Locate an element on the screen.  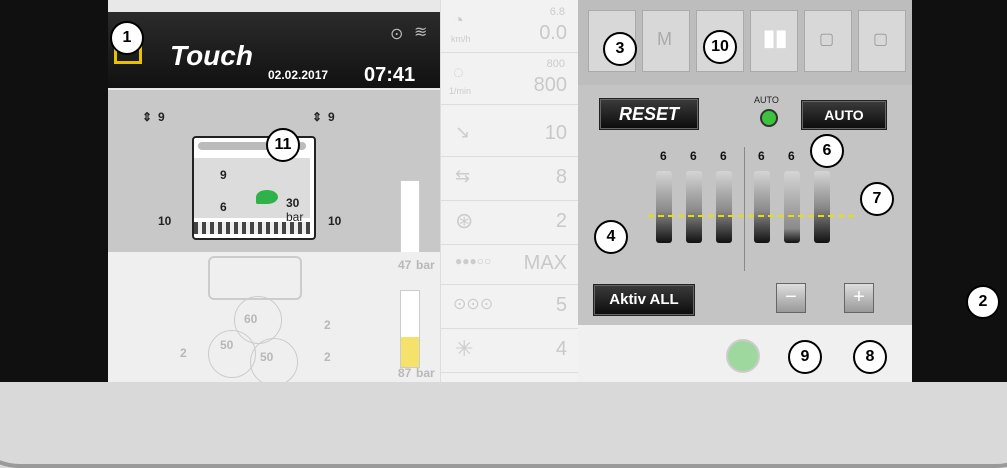
dots-icon: ●●●○○ is located at coordinates (473, 261).